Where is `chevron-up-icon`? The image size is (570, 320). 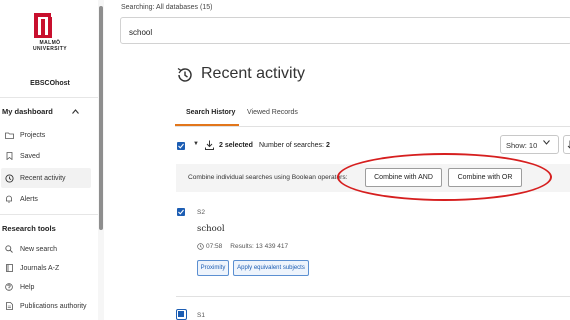 chevron-up-icon is located at coordinates (75, 112).